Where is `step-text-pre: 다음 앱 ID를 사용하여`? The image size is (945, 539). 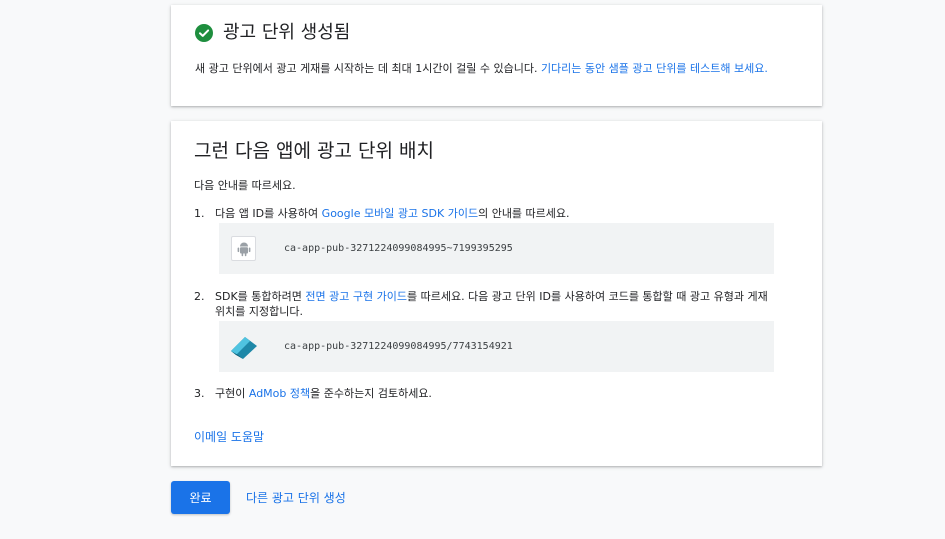
step-text-pre: 다음 앱 ID를 사용하여 is located at coordinates (268, 213).